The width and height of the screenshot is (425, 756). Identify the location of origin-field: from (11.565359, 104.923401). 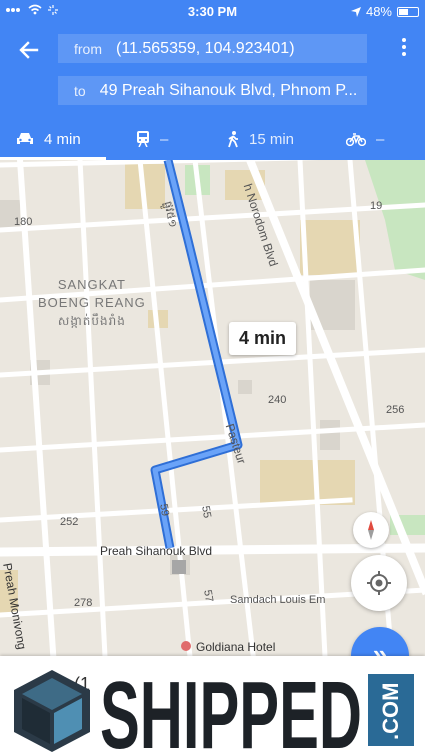
(212, 48).